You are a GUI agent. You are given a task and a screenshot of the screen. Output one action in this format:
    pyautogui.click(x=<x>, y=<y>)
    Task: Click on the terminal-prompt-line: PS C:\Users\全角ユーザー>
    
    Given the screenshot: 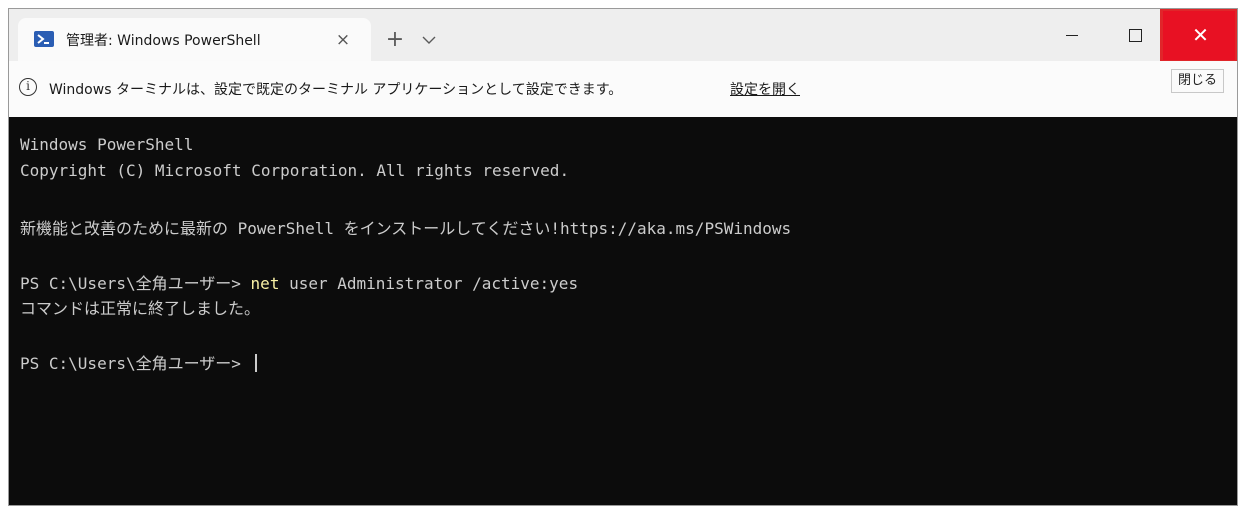 What is the action you would take?
    pyautogui.click(x=138, y=362)
    